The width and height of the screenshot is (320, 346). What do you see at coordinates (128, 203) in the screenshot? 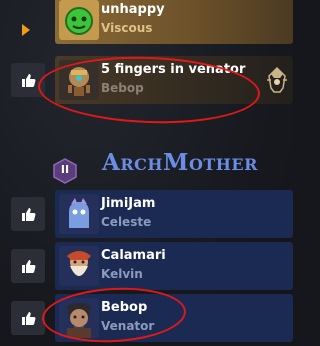
I see `player-name: JimiJam` at bounding box center [128, 203].